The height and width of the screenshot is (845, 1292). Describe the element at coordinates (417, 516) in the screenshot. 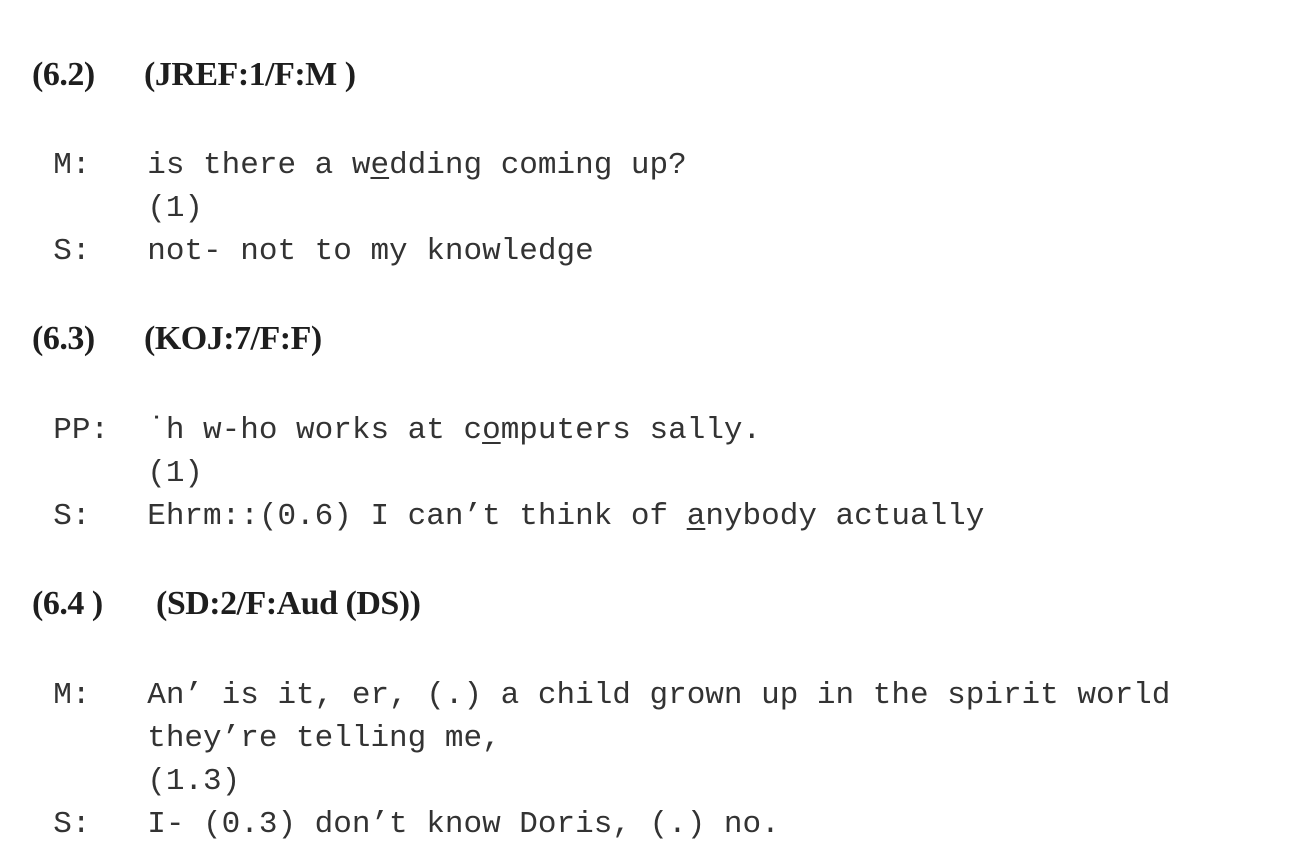

I see `utterance-text: Ehrm::(0.6) I can’t think of` at that location.